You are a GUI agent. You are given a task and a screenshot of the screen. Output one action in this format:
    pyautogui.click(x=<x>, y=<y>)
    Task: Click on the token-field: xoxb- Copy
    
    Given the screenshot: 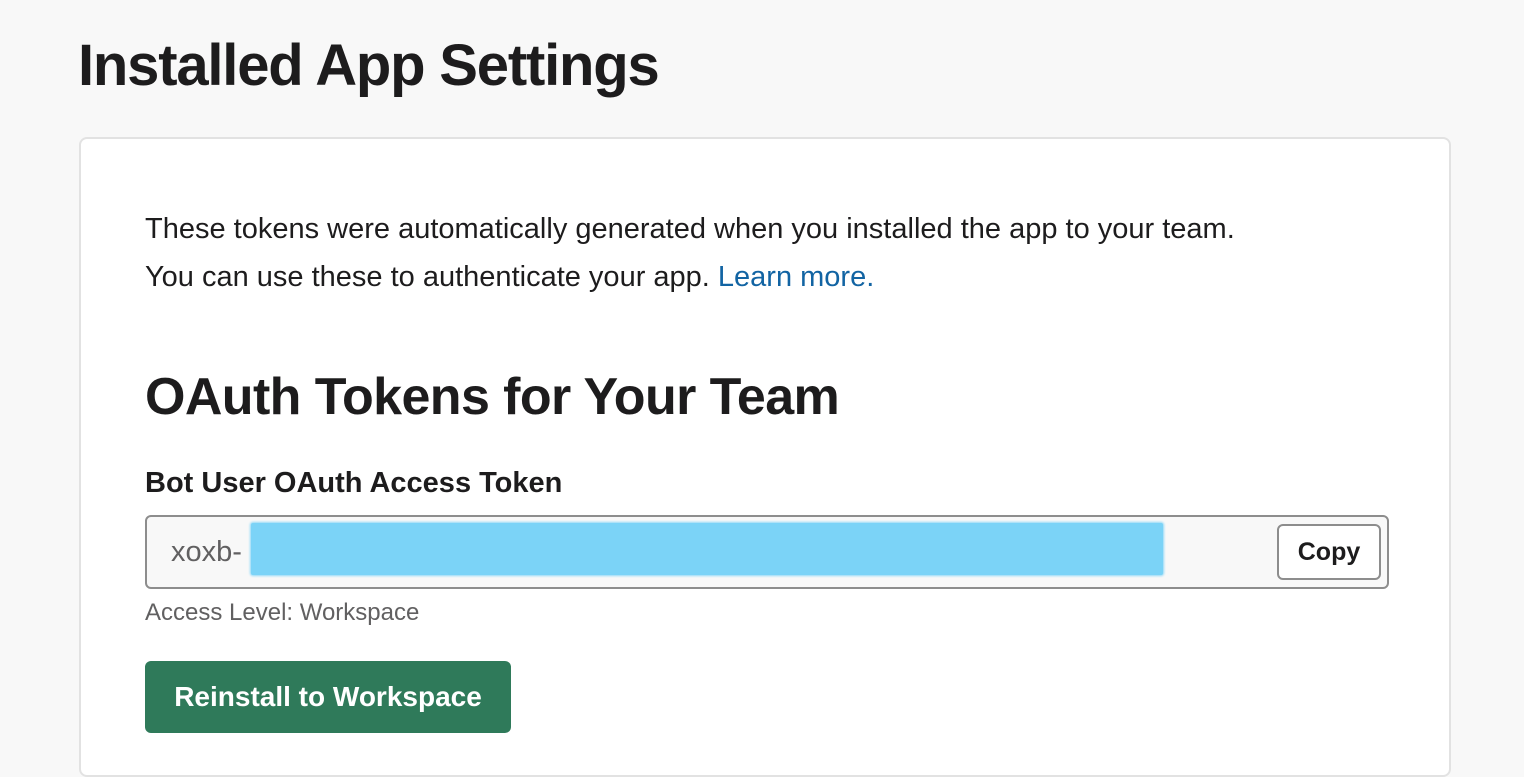 What is the action you would take?
    pyautogui.click(x=767, y=552)
    